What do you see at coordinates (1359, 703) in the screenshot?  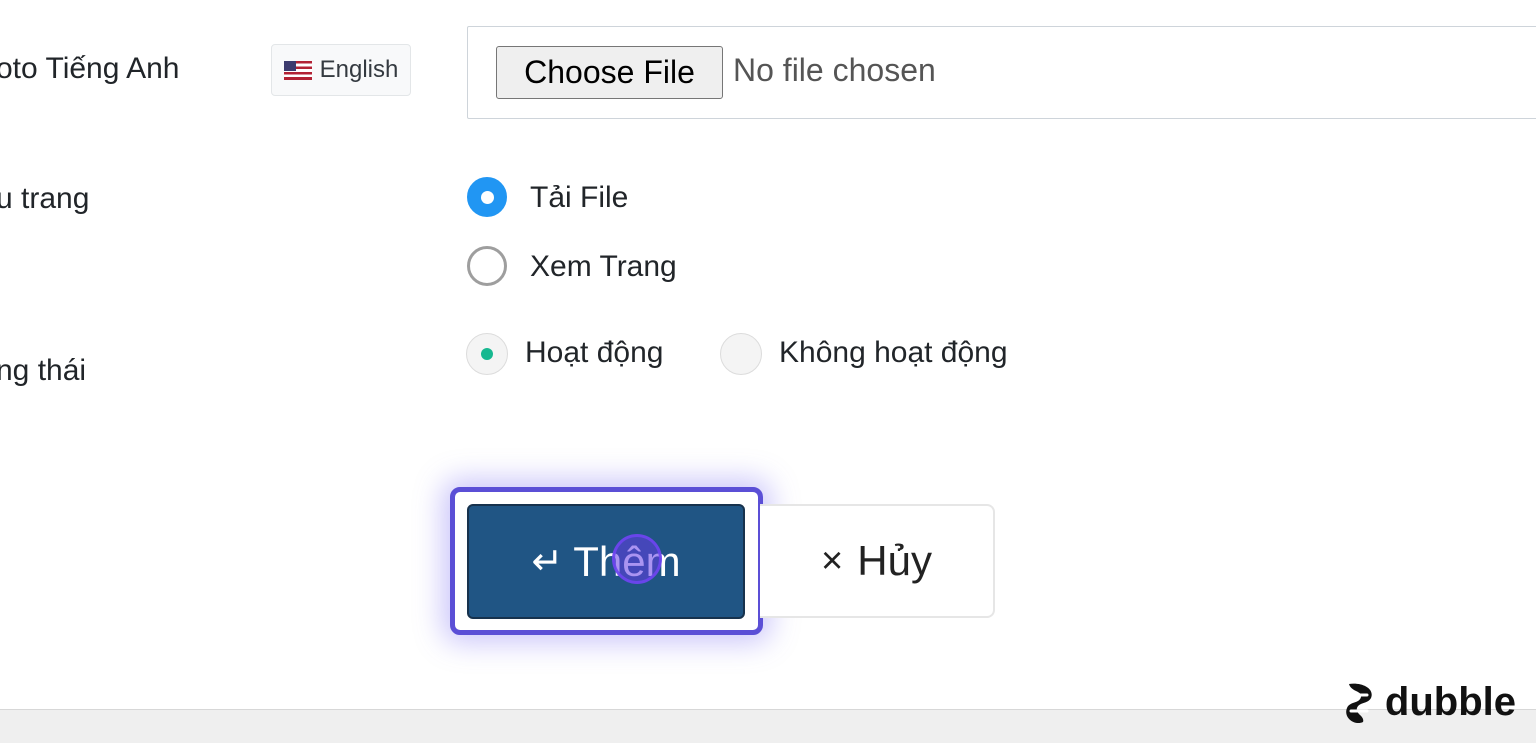 I see `dubble-logo-icon` at bounding box center [1359, 703].